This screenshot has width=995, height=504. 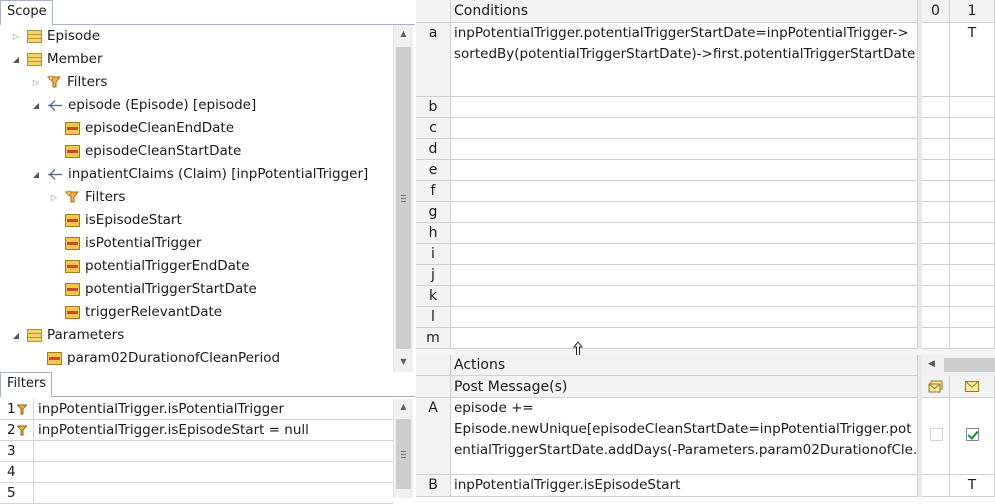 I want to click on actions-horizontal-scrollbar: ◀, so click(x=958, y=365).